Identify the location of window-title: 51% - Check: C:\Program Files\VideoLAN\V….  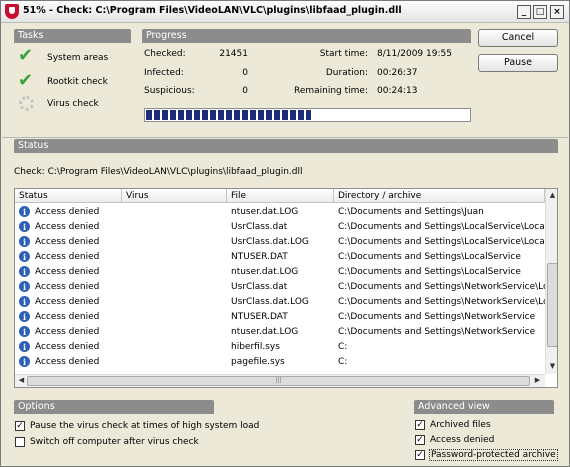
(212, 10).